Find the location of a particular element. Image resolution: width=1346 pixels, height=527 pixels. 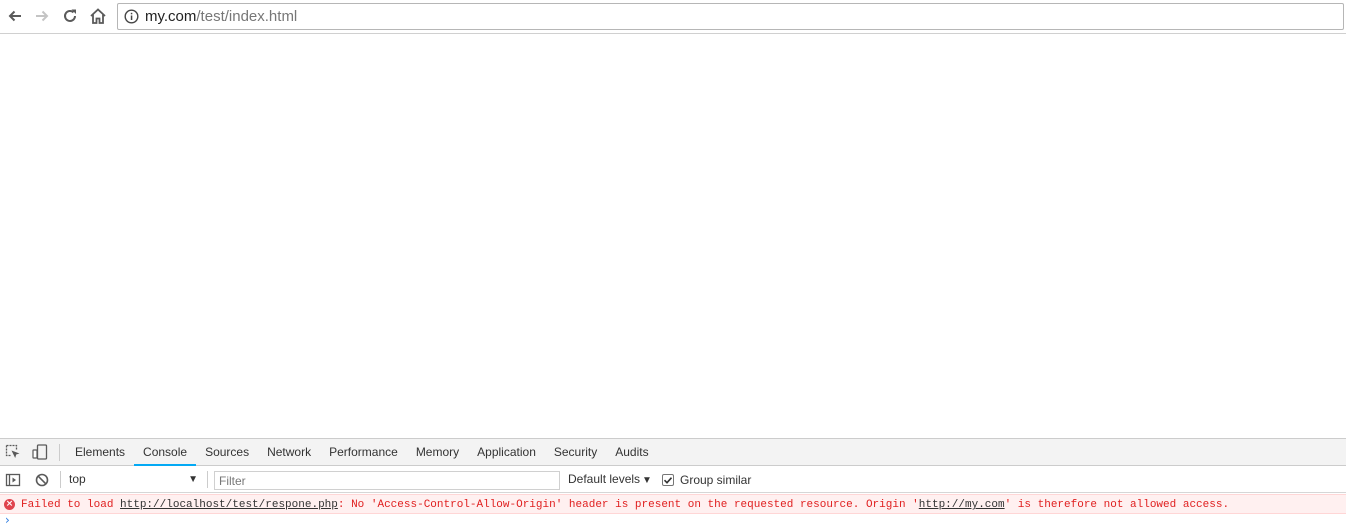

forward-arrow-icon is located at coordinates (42, 16).